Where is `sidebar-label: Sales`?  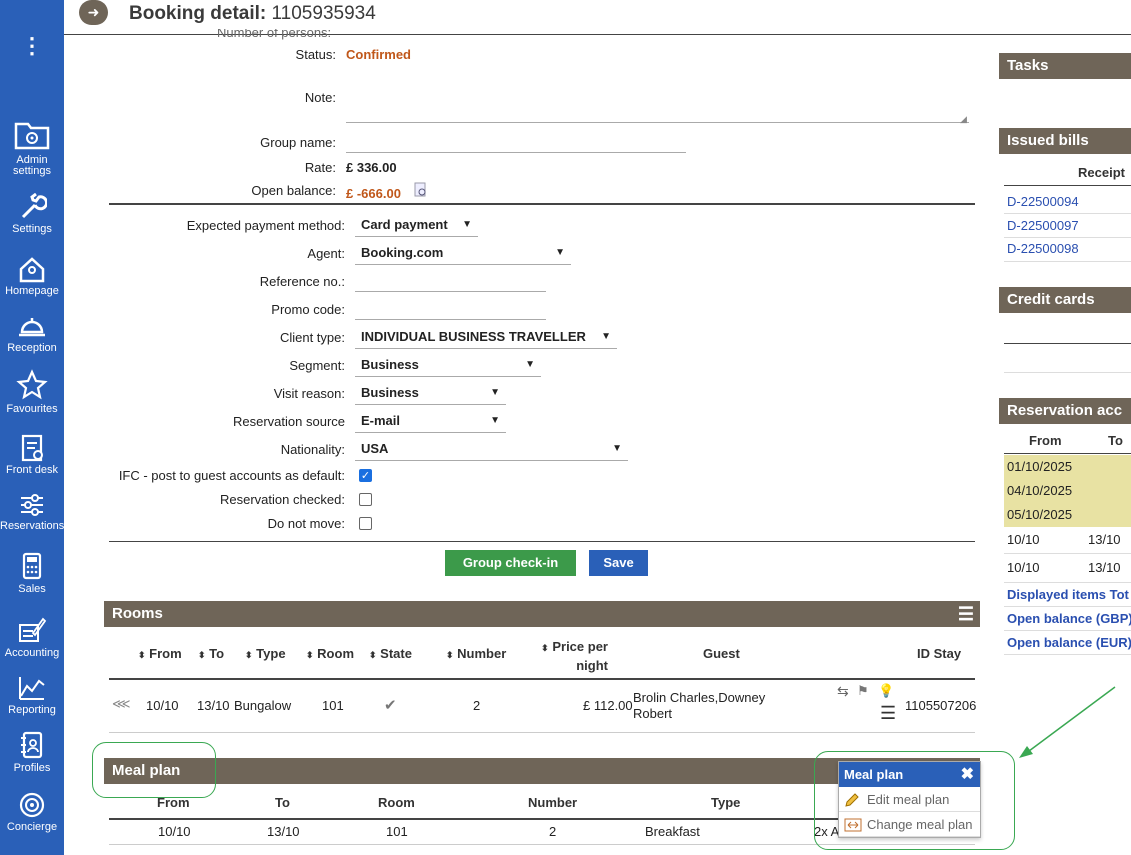 sidebar-label: Sales is located at coordinates (32, 589).